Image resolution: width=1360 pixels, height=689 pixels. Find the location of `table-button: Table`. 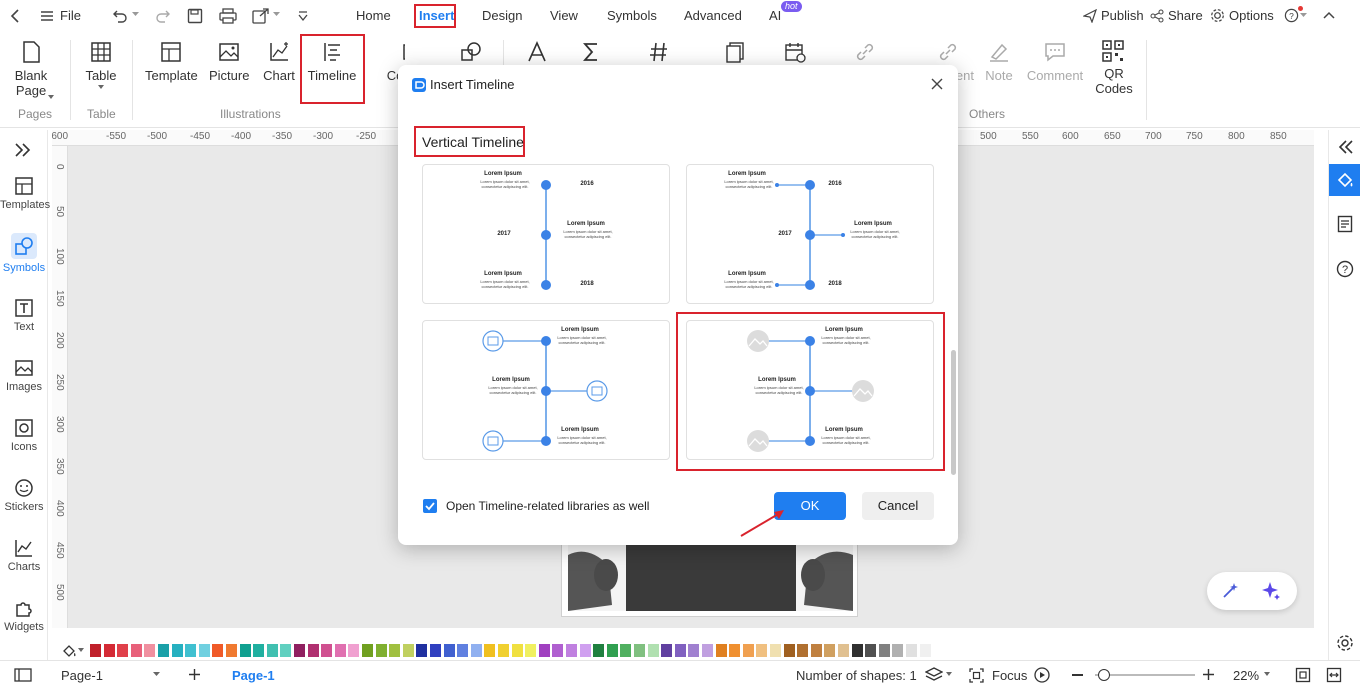

table-button: Table is located at coordinates (101, 64).